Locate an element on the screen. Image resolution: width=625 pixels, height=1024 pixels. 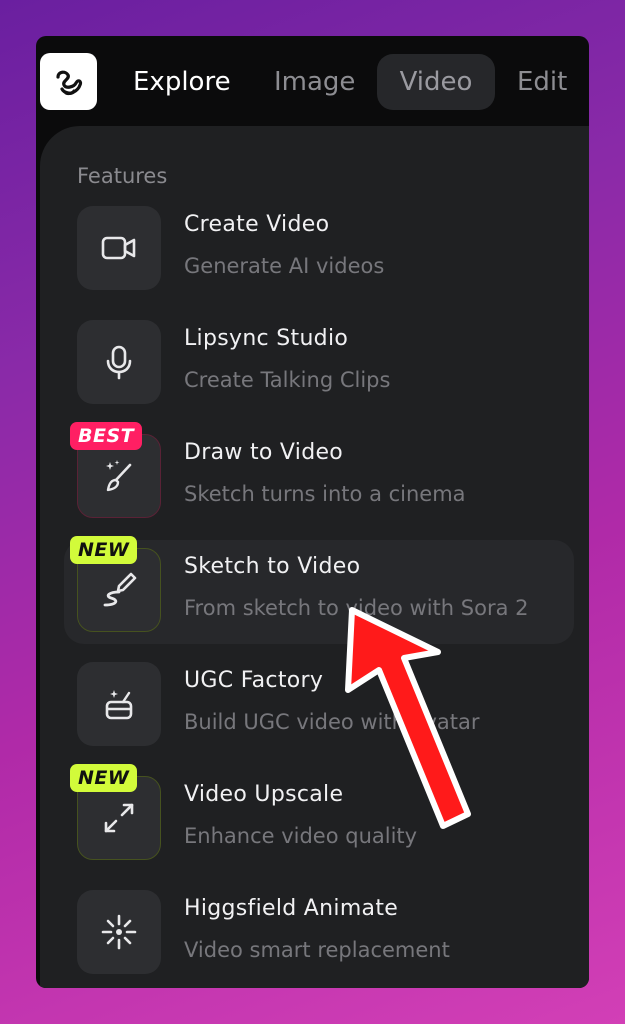
feature-title: Lipsync Studio is located at coordinates (266, 338).